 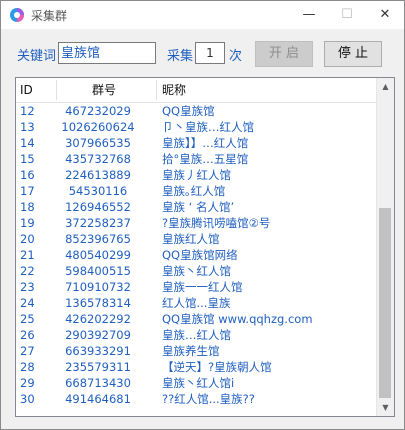 I want to click on table-row: 30 491464681 ??红人馆...皇族??, so click(x=197, y=399).